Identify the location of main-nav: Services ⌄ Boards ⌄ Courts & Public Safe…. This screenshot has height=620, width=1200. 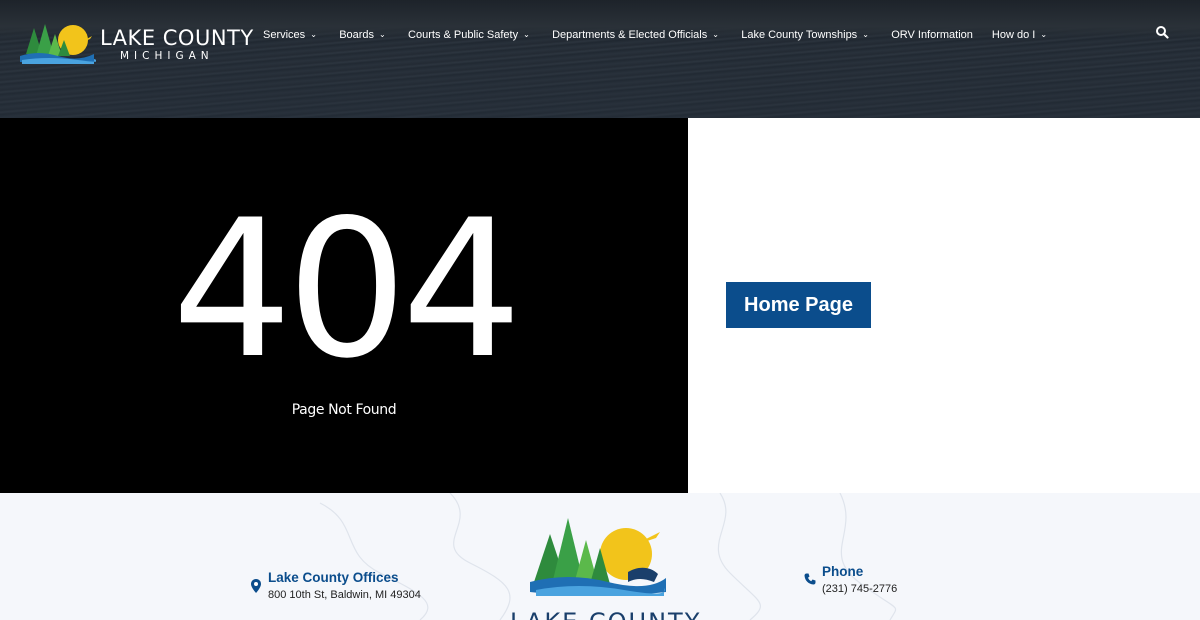
(666, 35).